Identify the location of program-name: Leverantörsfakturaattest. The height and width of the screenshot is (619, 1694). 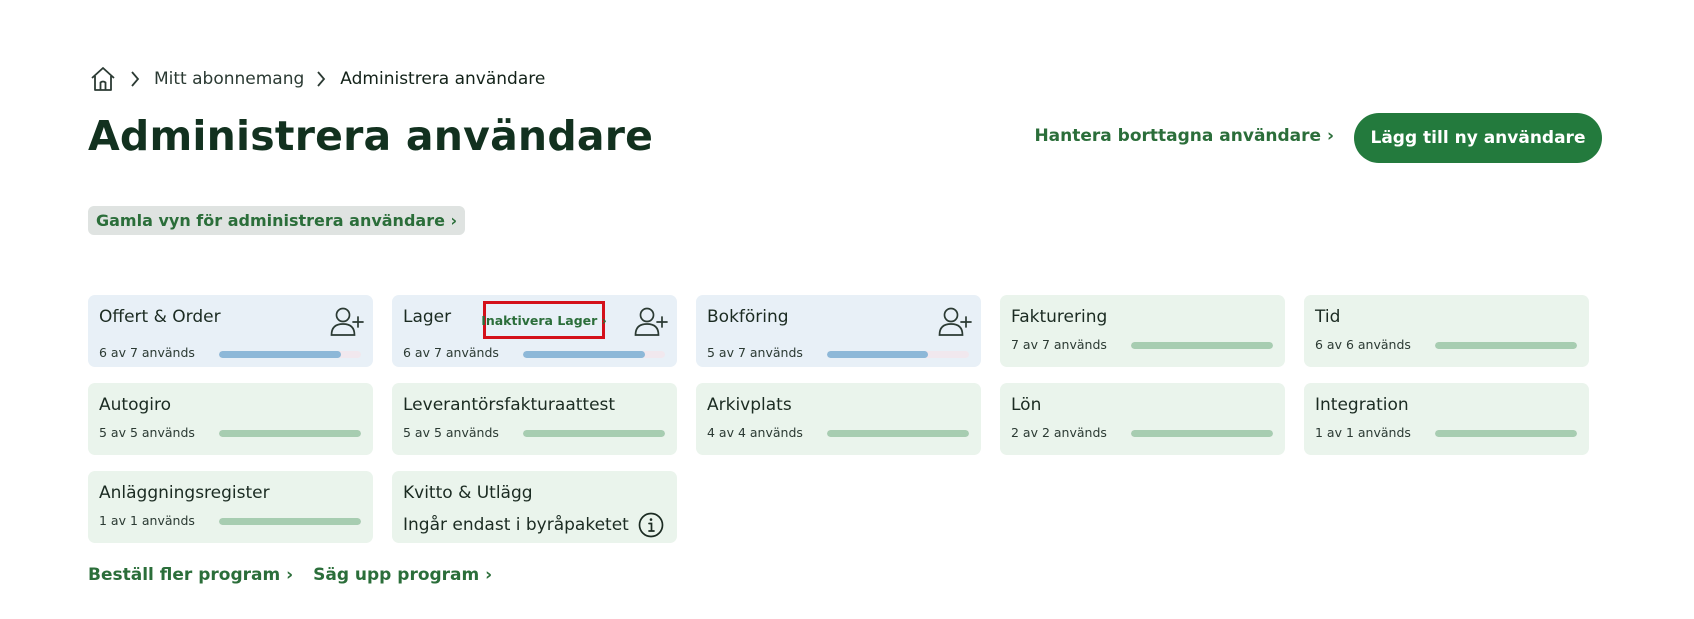
(509, 405).